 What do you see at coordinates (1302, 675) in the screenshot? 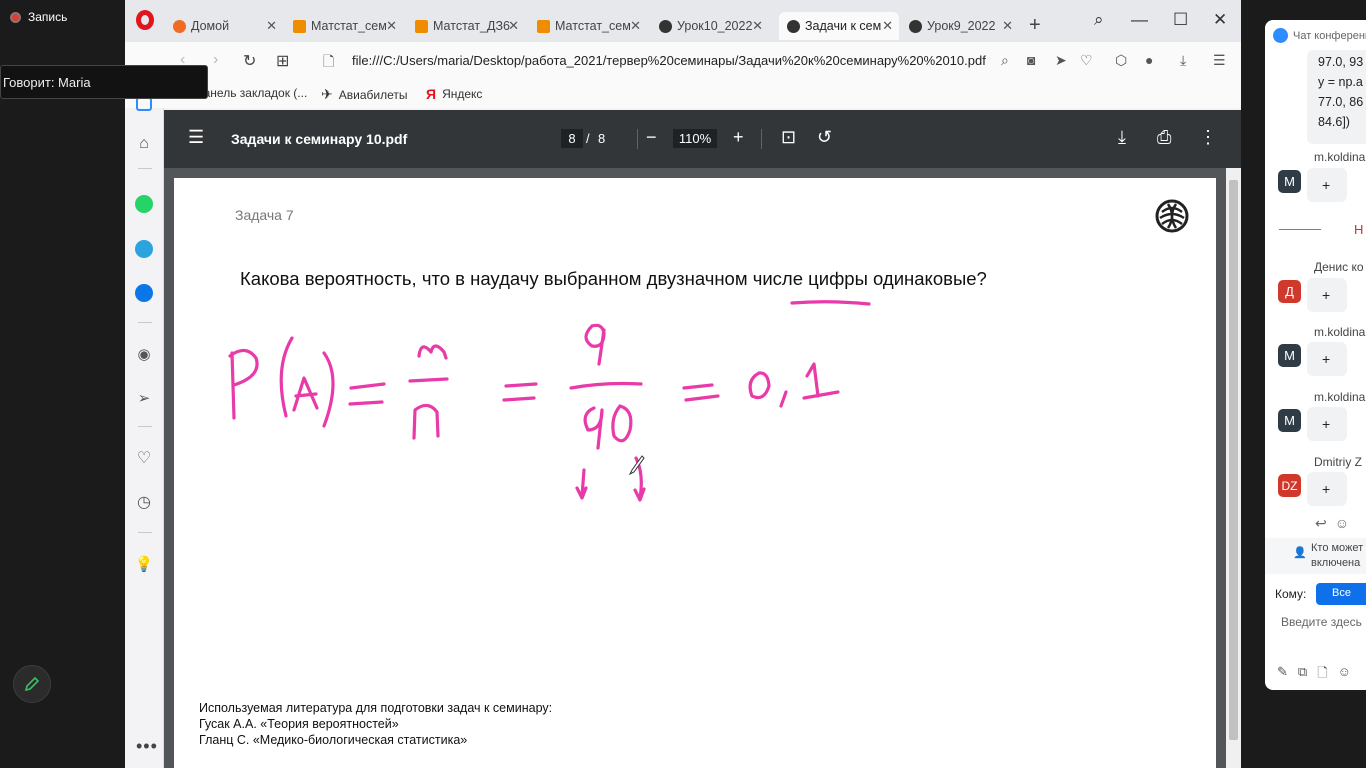
I see `screenshot-icon: ⧉` at bounding box center [1302, 675].